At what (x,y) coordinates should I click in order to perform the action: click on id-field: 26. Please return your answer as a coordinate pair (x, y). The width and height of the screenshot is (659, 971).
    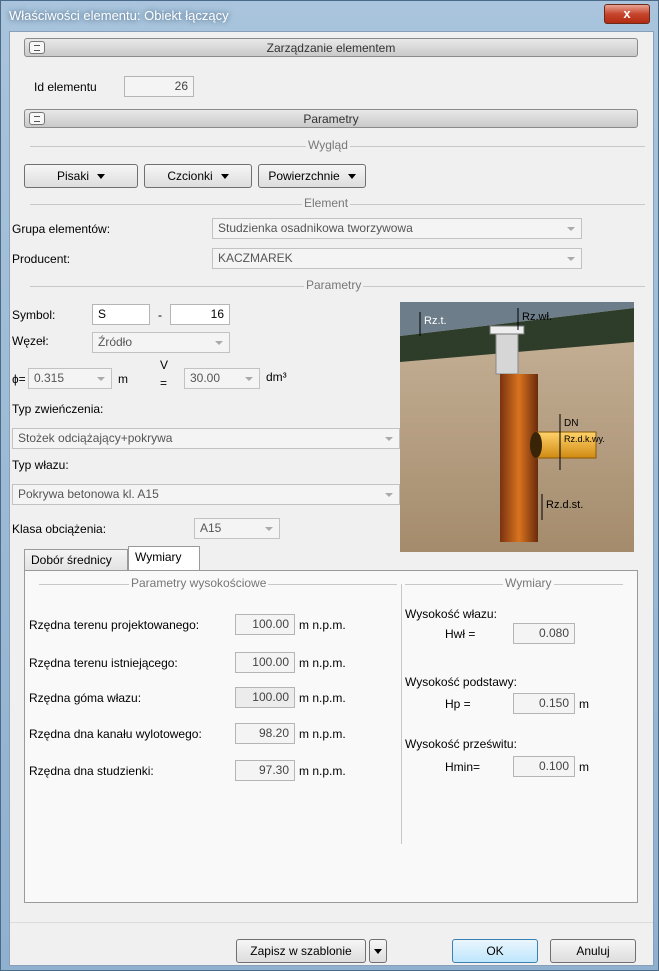
    Looking at the image, I should click on (159, 86).